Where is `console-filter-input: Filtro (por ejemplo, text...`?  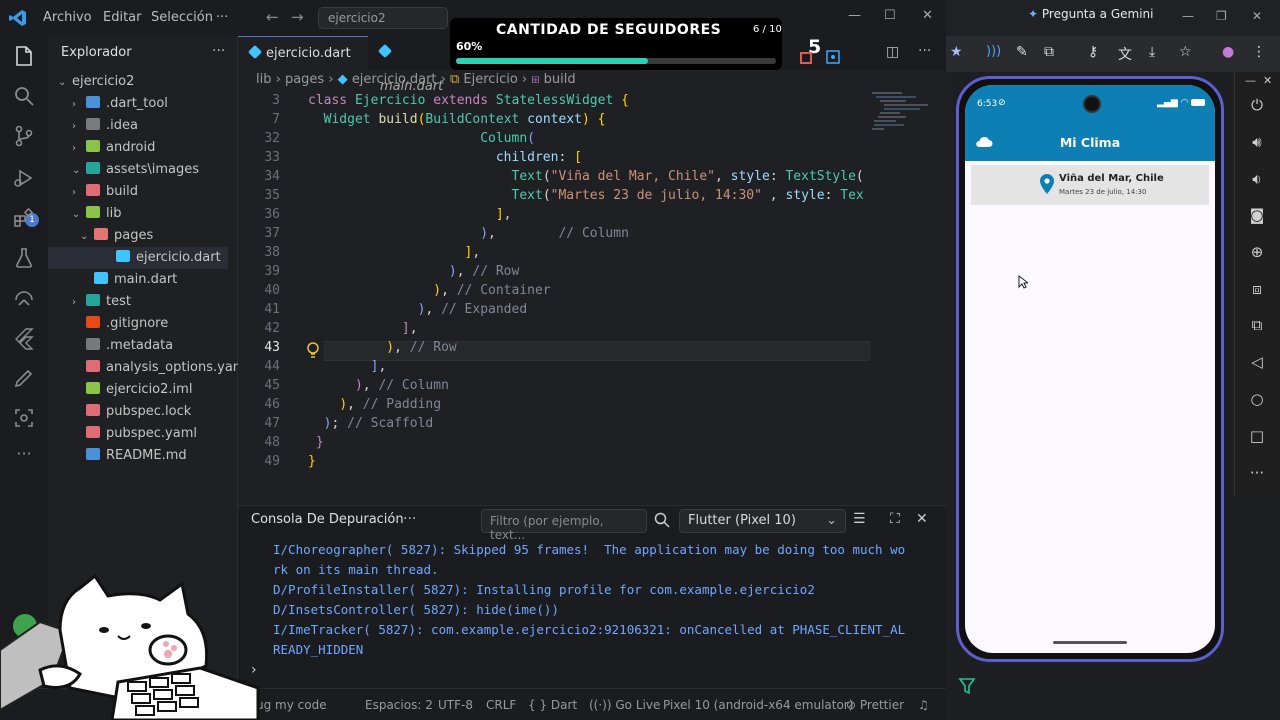 console-filter-input: Filtro (por ejemplo, text... is located at coordinates (564, 525).